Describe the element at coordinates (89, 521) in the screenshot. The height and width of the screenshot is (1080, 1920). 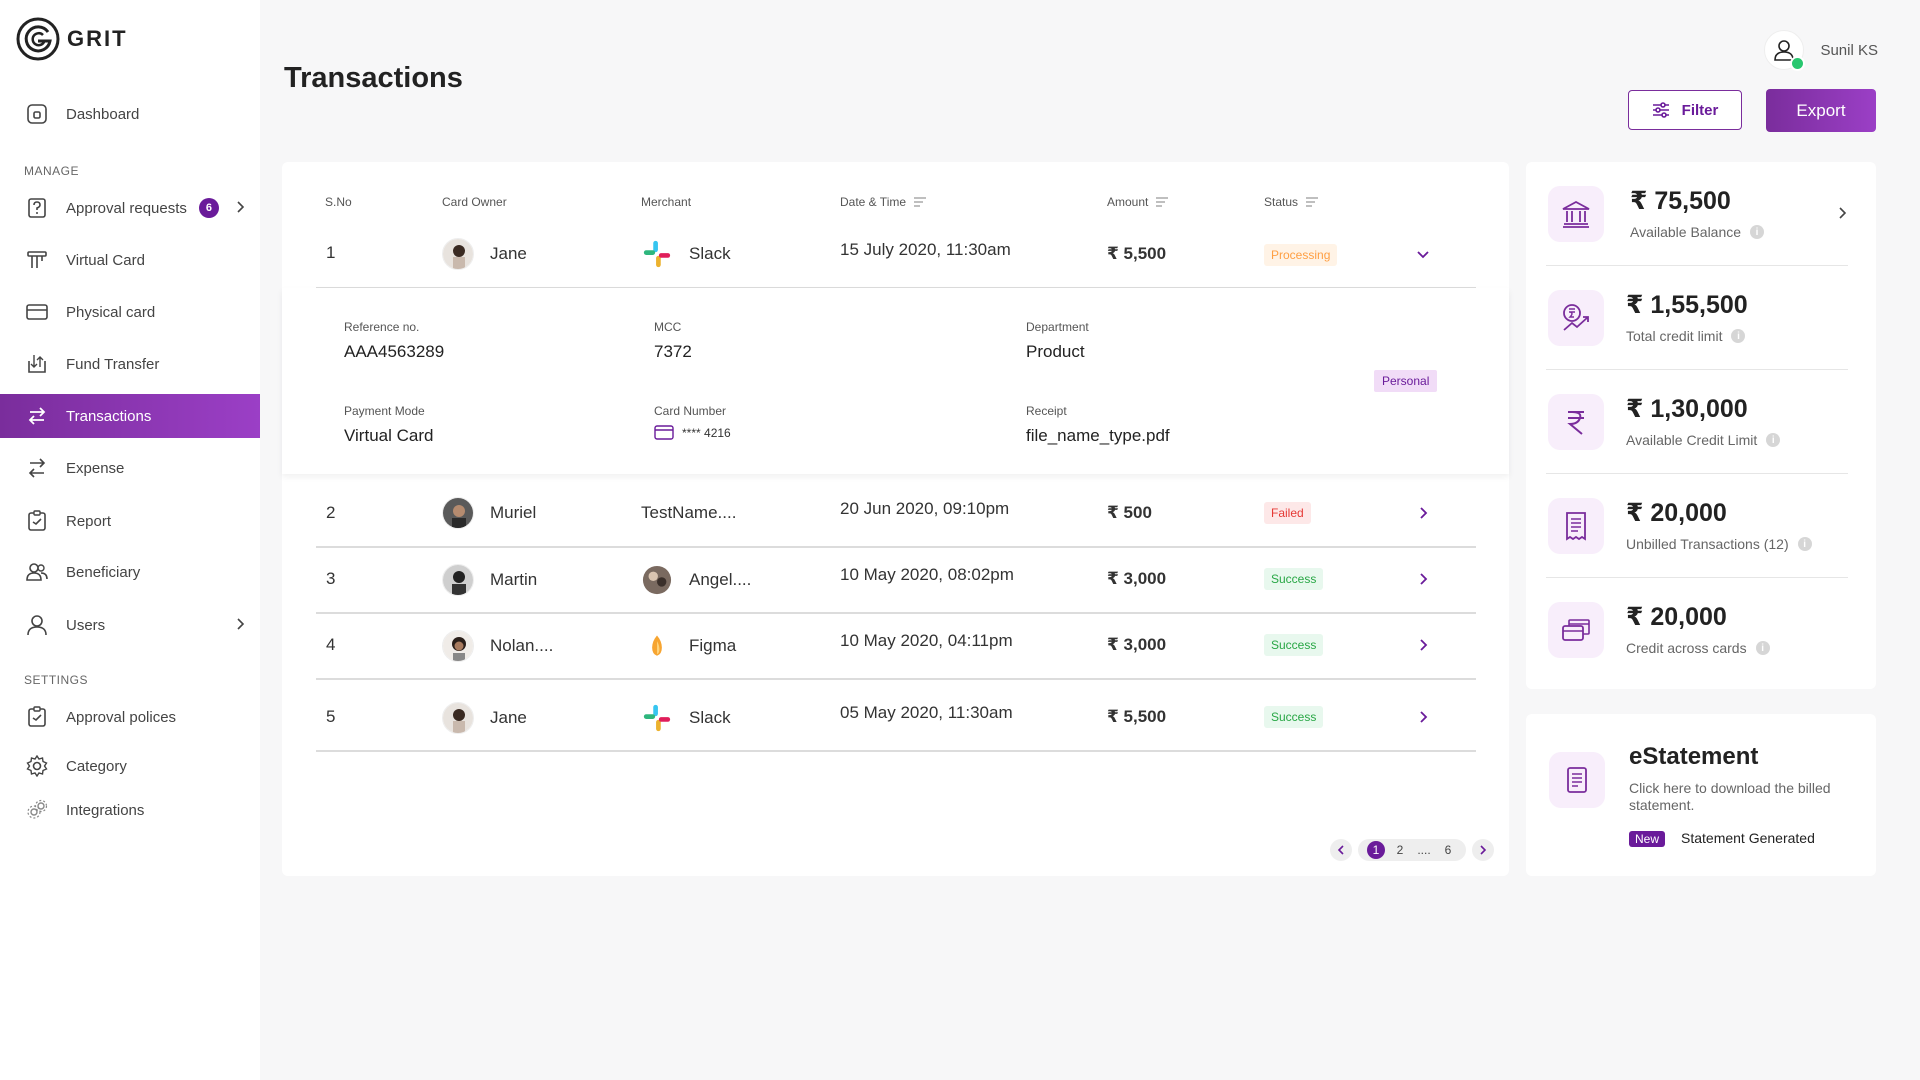
I see `sidebar-item-label: Report` at that location.